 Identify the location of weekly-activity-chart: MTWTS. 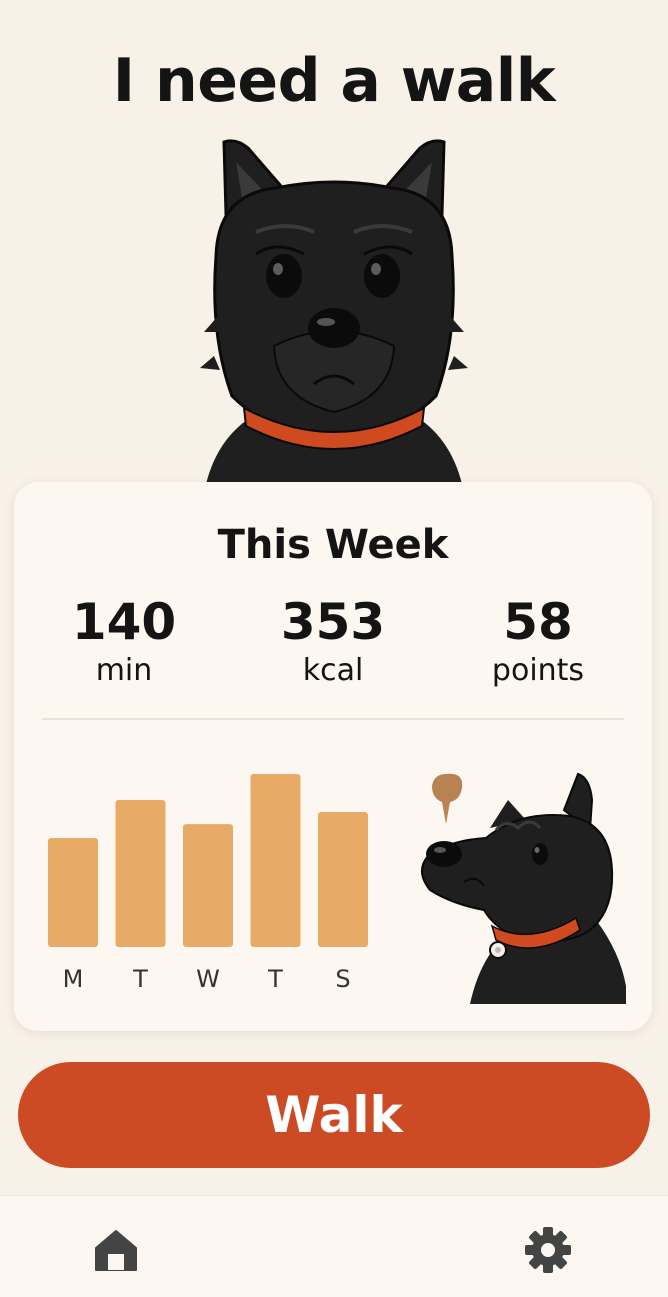
(208, 883).